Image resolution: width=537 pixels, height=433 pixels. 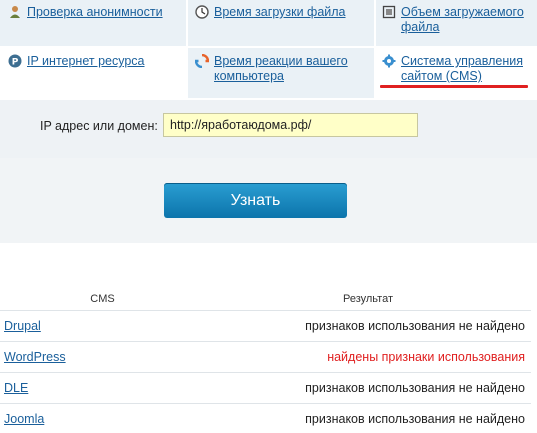 I want to click on ip-domain-label: IP адрес или домен:, so click(x=99, y=126).